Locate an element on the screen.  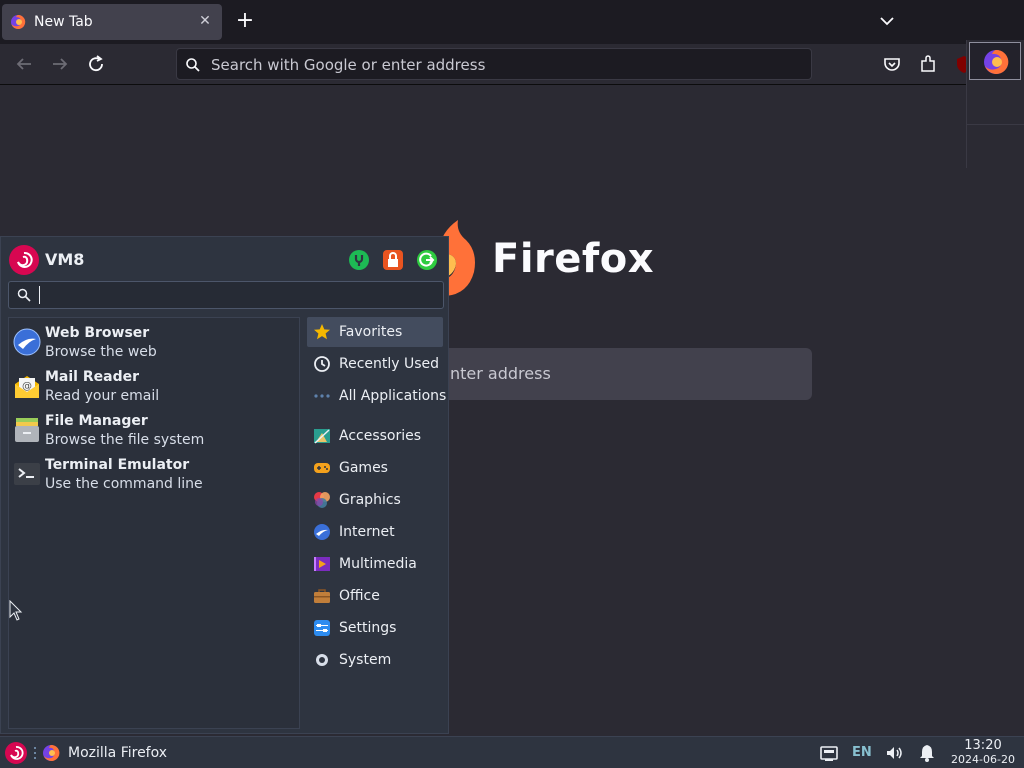
app-file-manager: File Manager Browse the file system is located at coordinates (154, 430).